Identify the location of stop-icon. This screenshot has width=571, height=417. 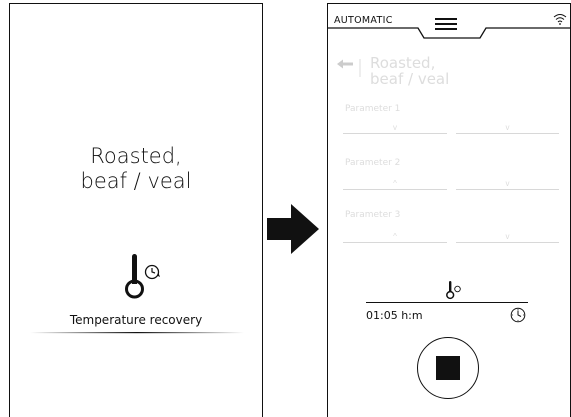
(448, 368).